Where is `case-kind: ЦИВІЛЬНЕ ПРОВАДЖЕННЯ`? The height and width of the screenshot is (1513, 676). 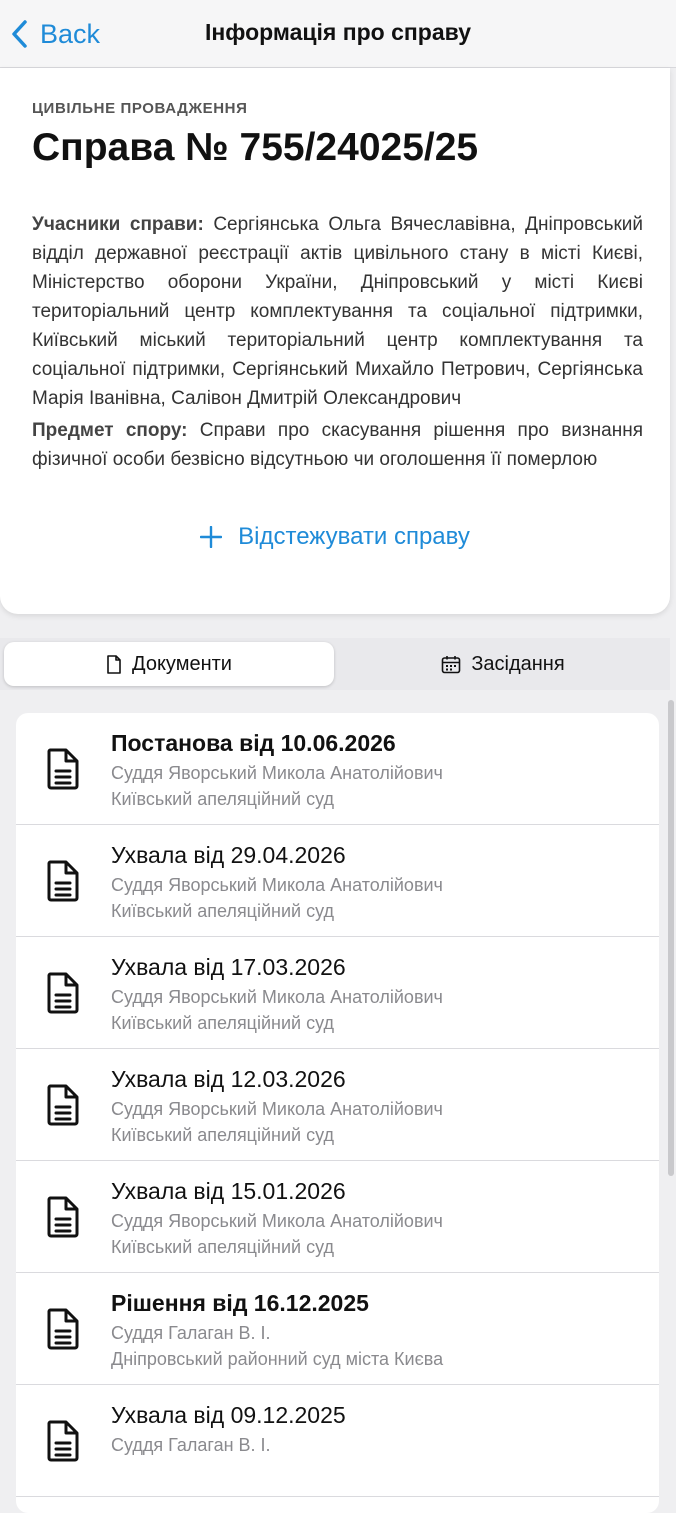 case-kind: ЦИВІЛЬНЕ ПРОВАДЖЕННЯ is located at coordinates (140, 108).